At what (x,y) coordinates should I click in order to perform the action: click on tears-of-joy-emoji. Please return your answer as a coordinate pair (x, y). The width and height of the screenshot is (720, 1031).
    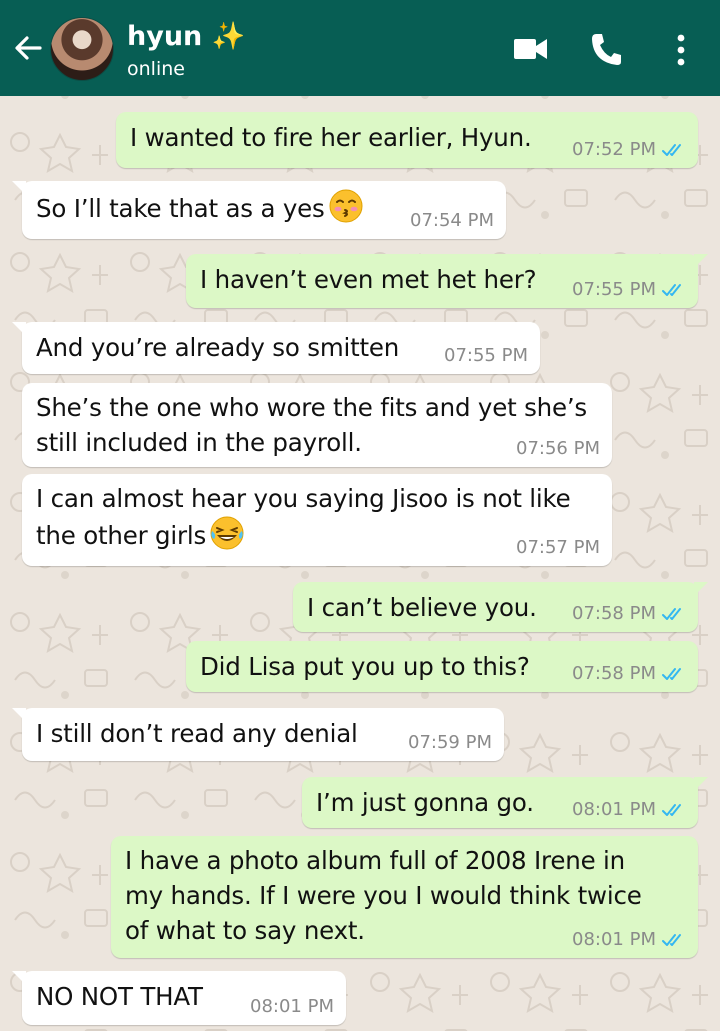
    Looking at the image, I should click on (227, 533).